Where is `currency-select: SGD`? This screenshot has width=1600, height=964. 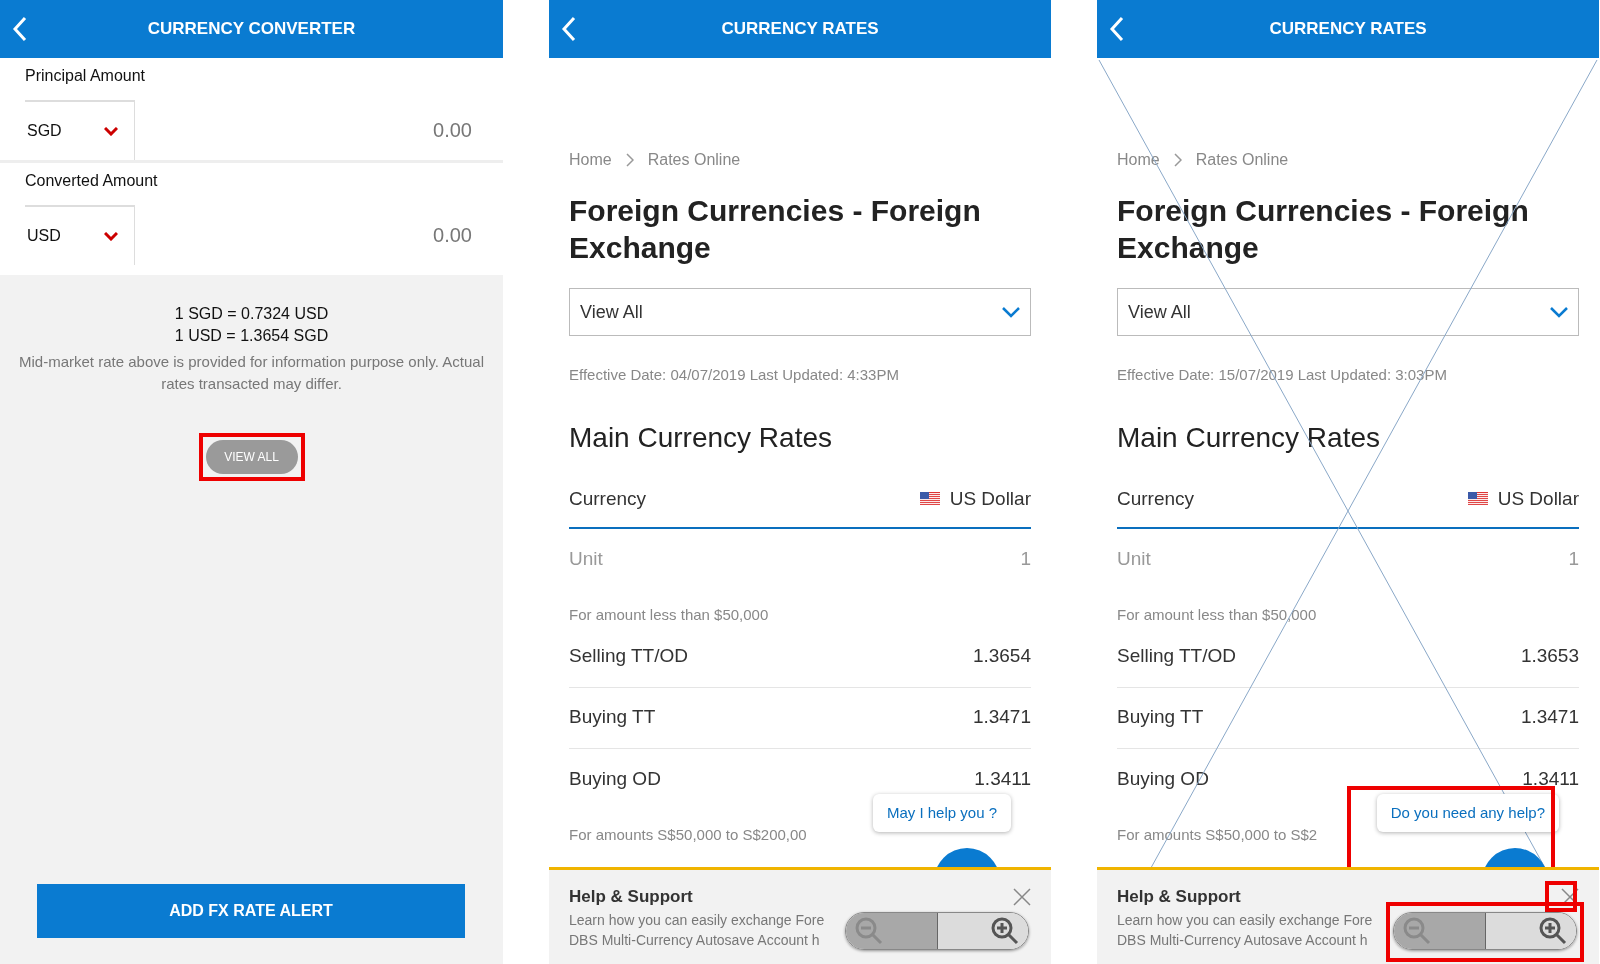
currency-select: SGD is located at coordinates (80, 130).